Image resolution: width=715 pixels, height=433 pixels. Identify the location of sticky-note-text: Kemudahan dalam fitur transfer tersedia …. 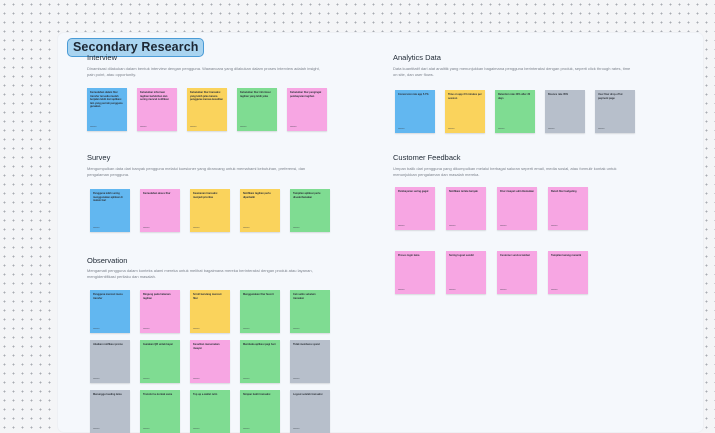
(106, 100).